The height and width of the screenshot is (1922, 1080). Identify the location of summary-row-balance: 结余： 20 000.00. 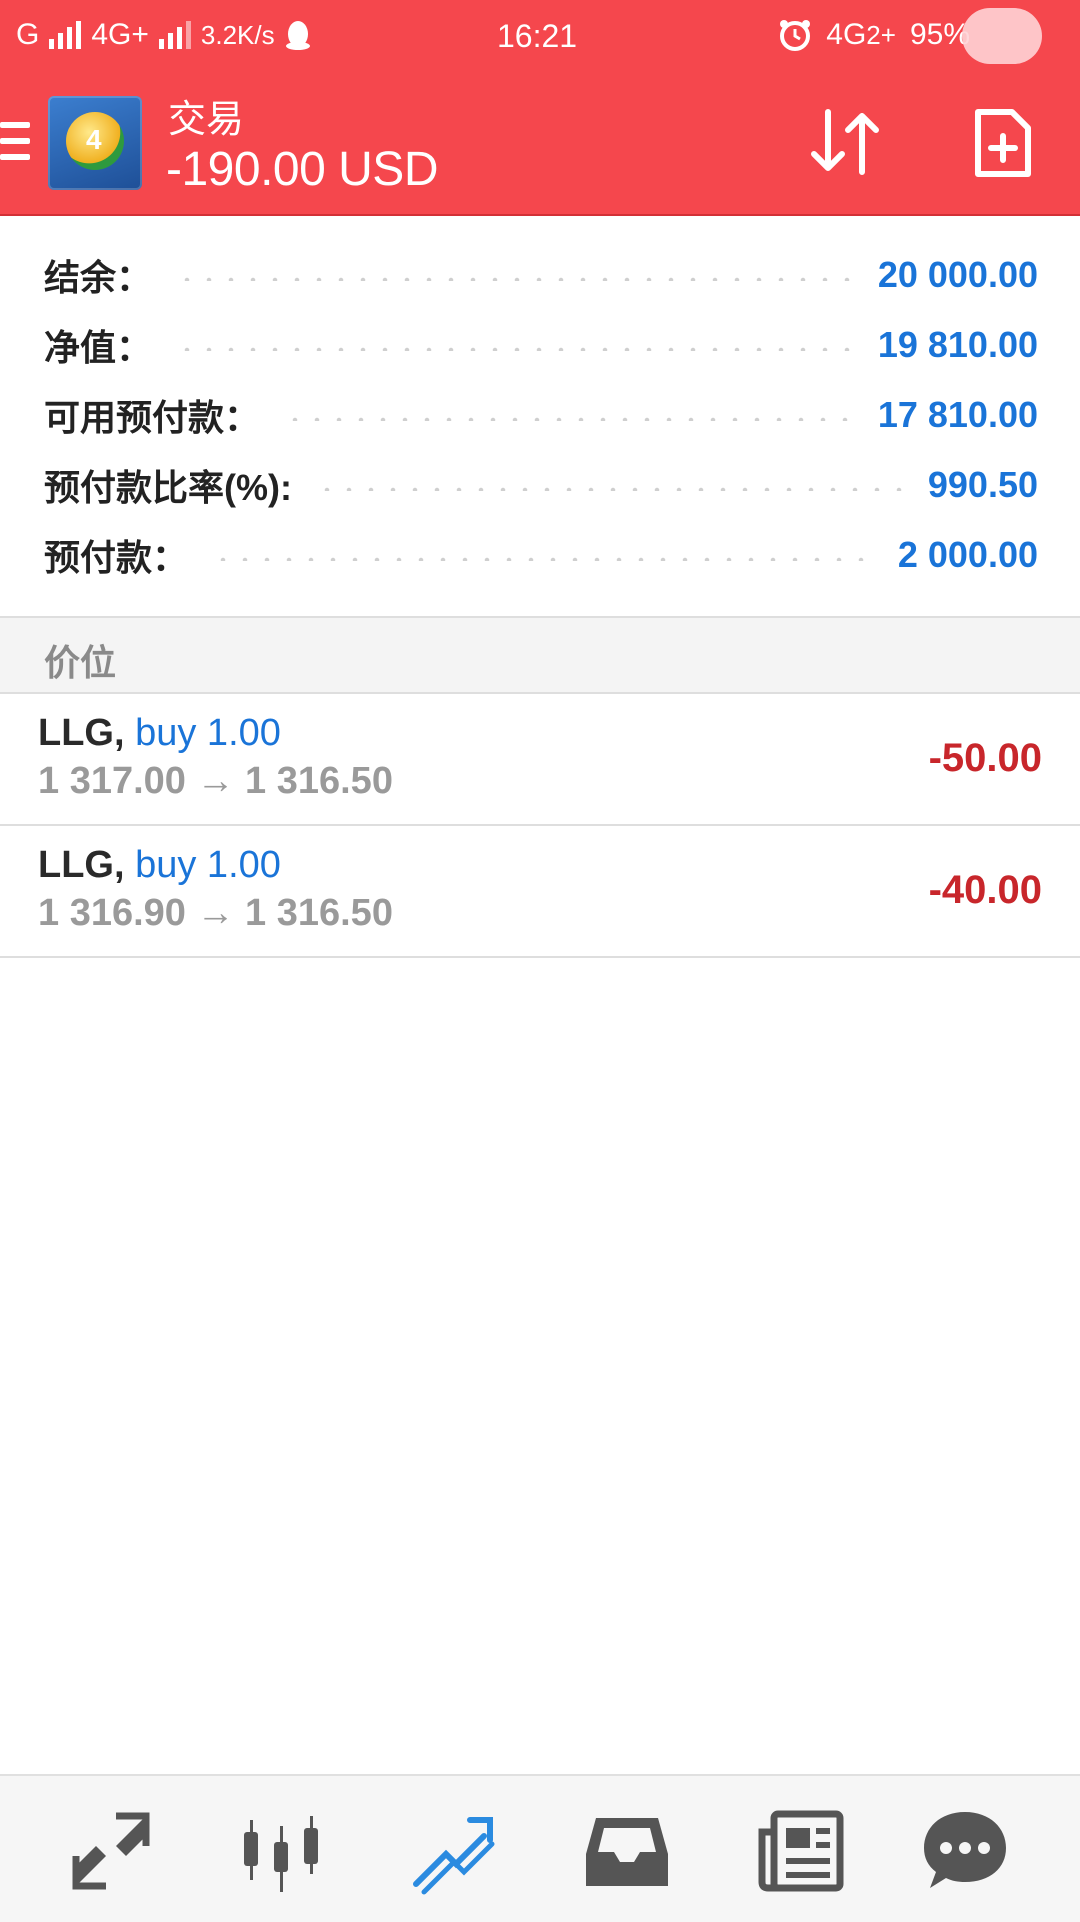
(540, 275).